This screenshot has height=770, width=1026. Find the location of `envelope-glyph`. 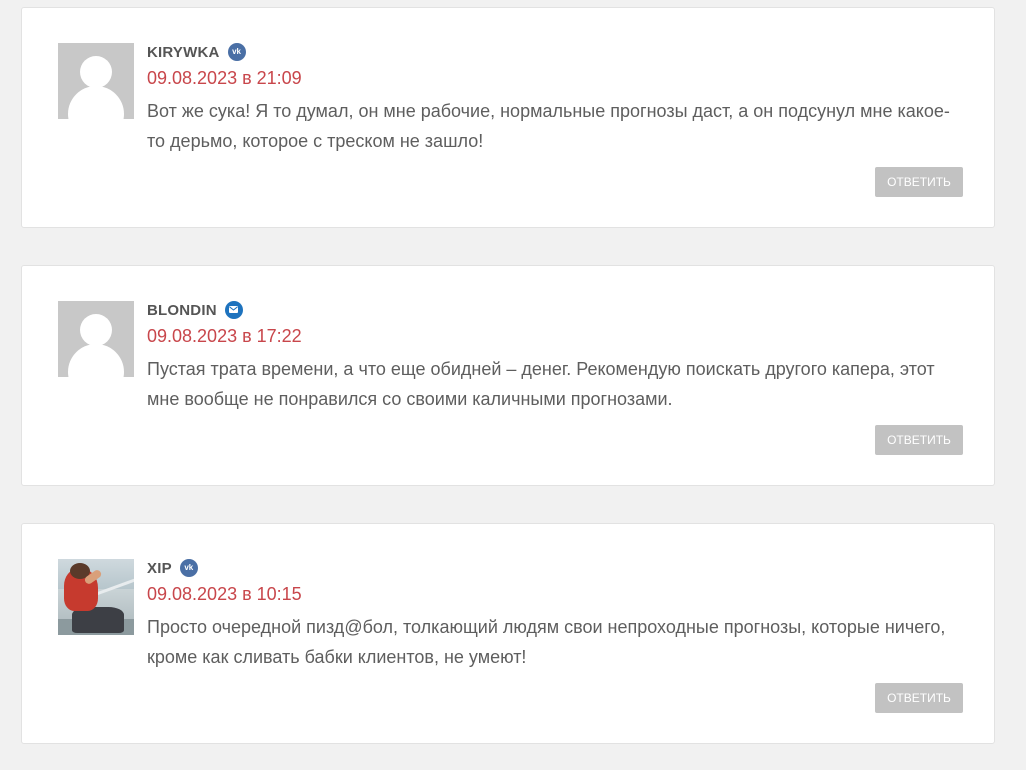

envelope-glyph is located at coordinates (234, 309).